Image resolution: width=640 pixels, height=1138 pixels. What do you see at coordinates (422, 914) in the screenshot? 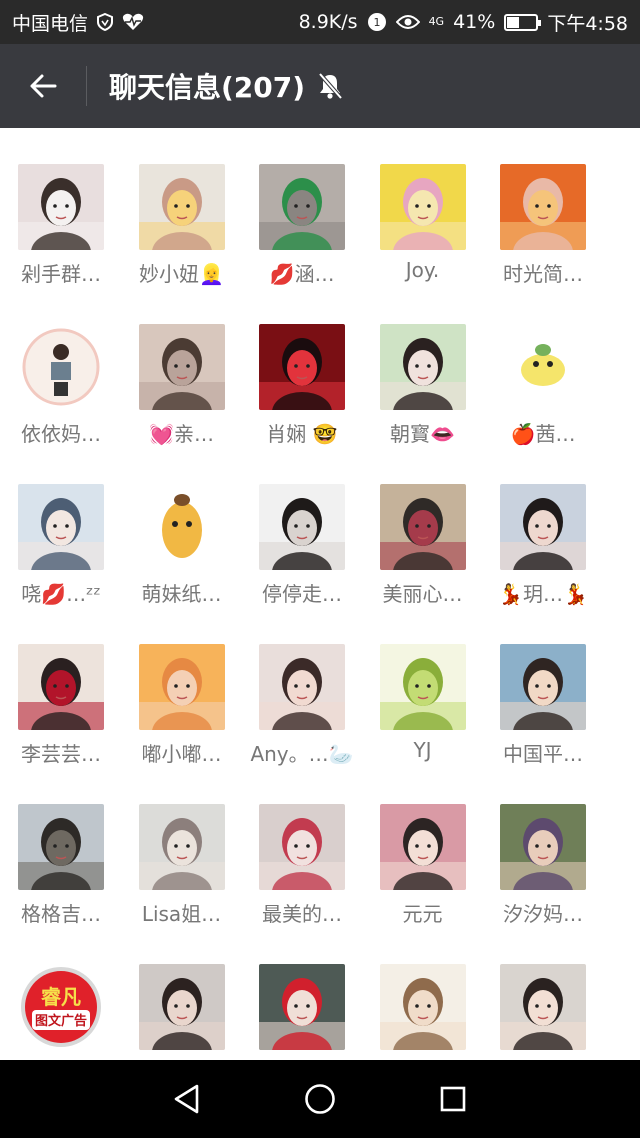
I see `member-name: 元元` at bounding box center [422, 914].